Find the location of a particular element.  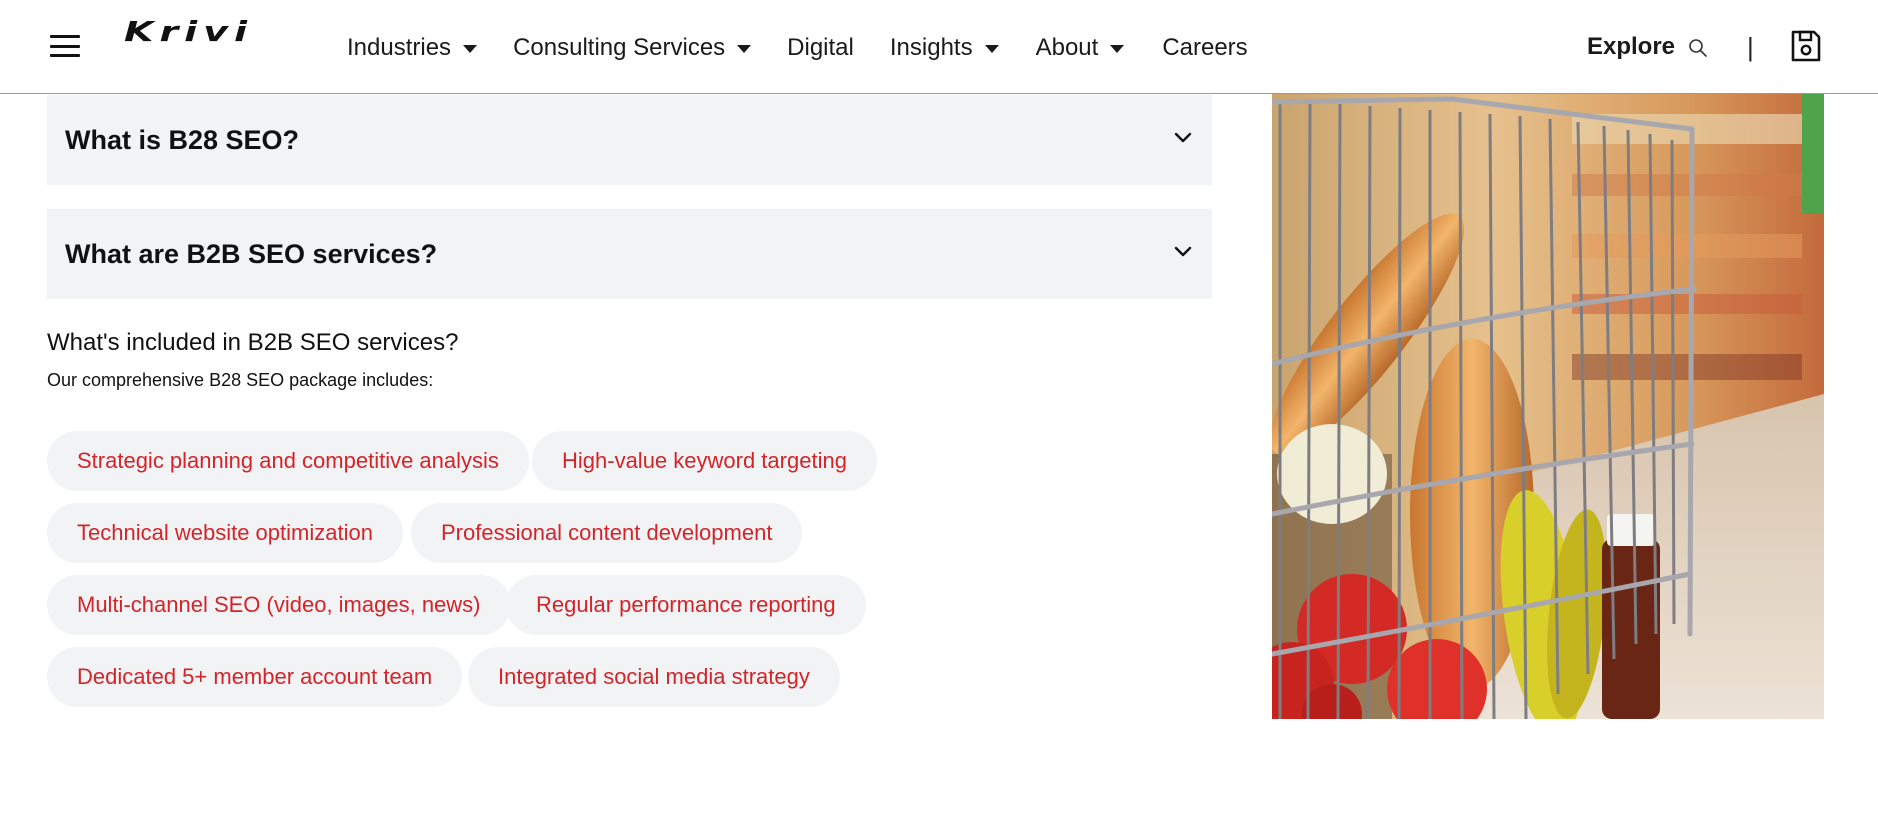

nav-item-consulting-services: Consulting Services is located at coordinates (632, 48).